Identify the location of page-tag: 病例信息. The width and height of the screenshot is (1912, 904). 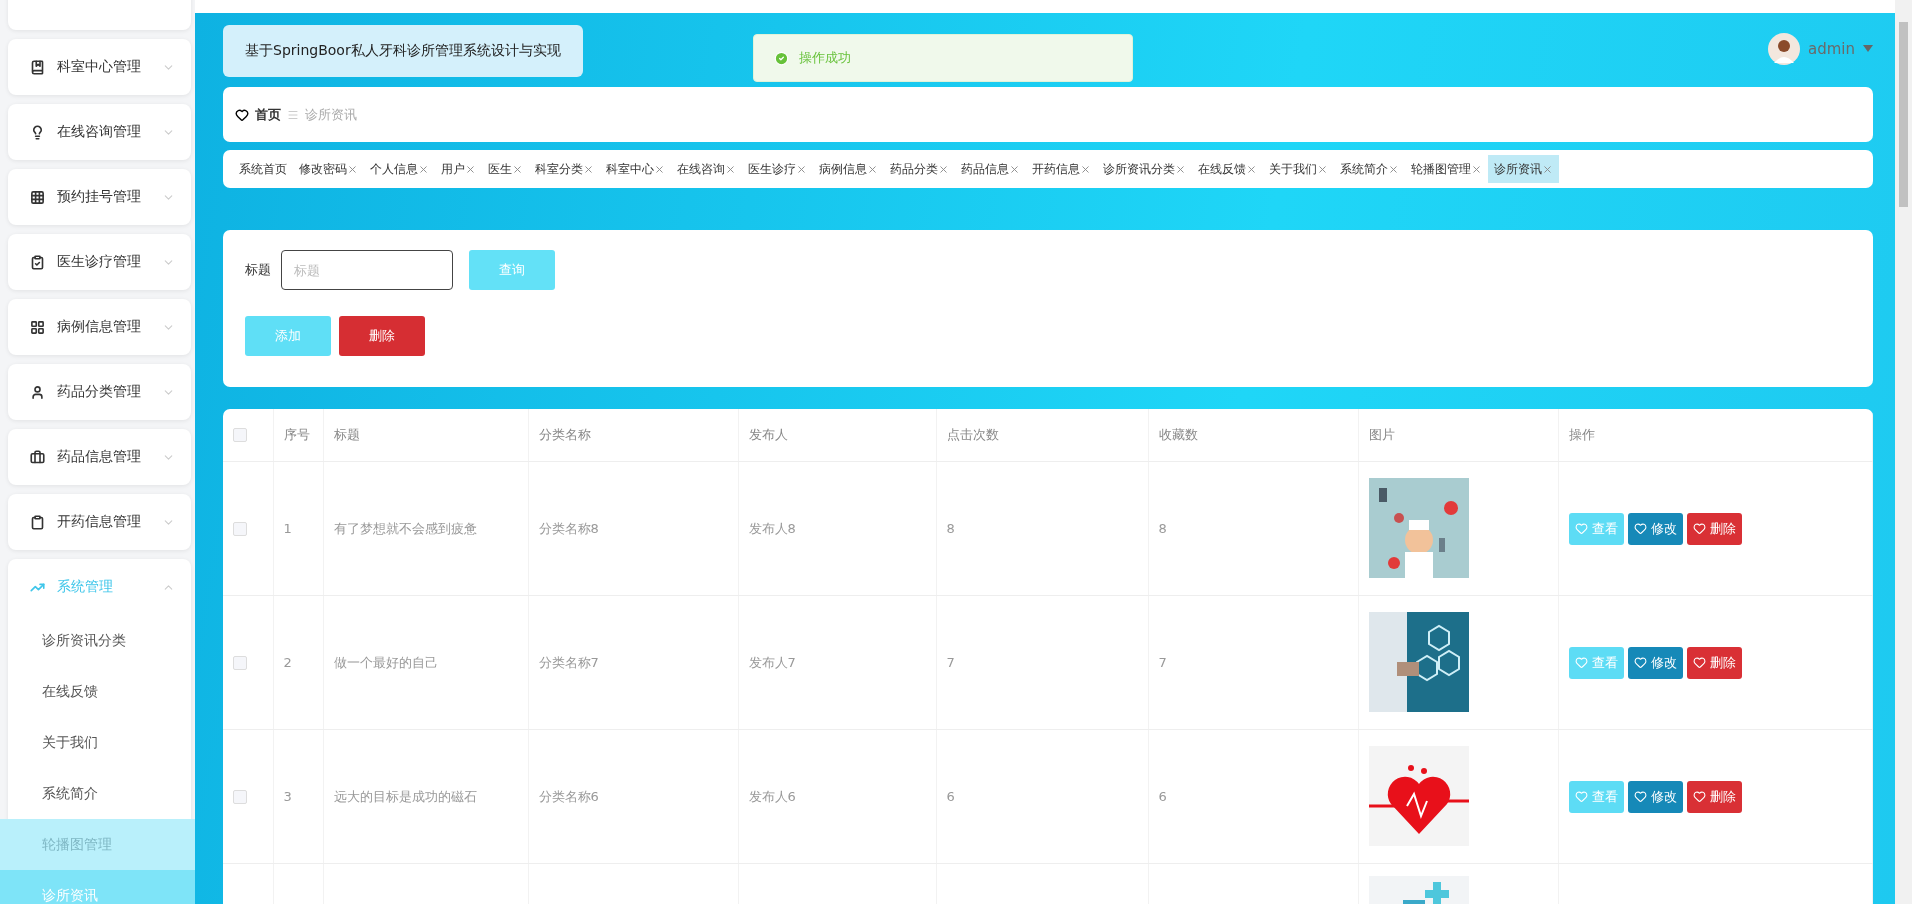
(848, 169).